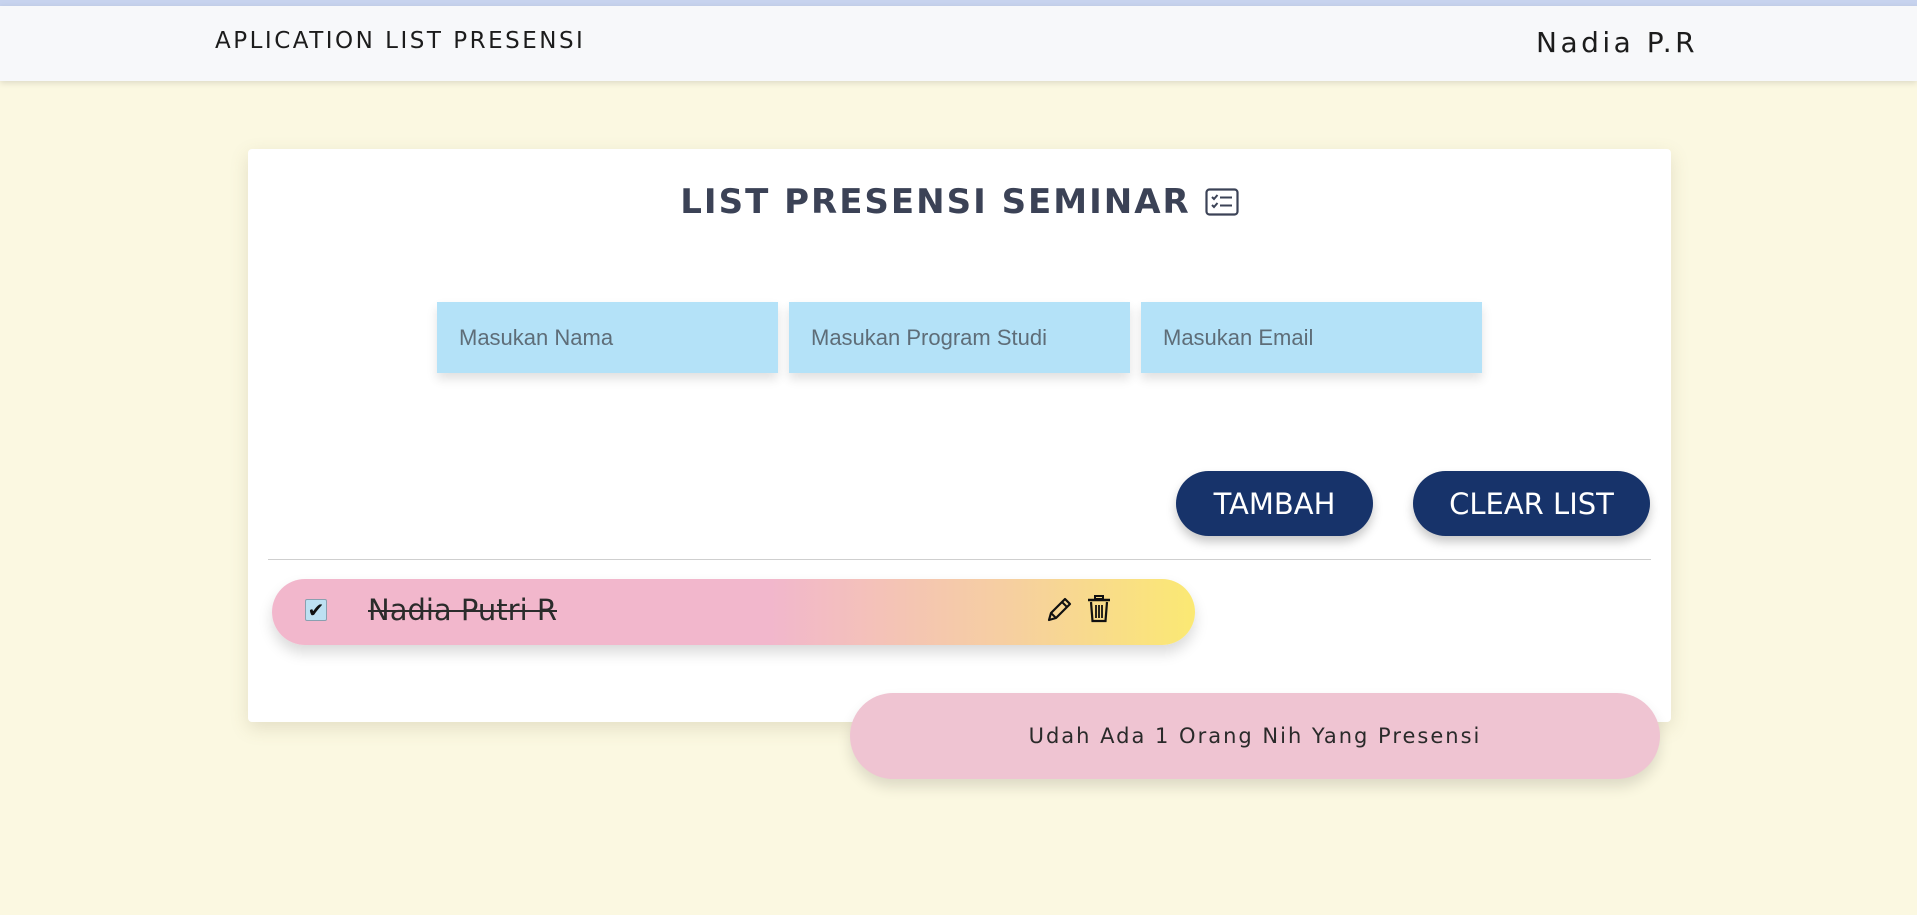  I want to click on user-name: Nadia P.R, so click(1617, 42).